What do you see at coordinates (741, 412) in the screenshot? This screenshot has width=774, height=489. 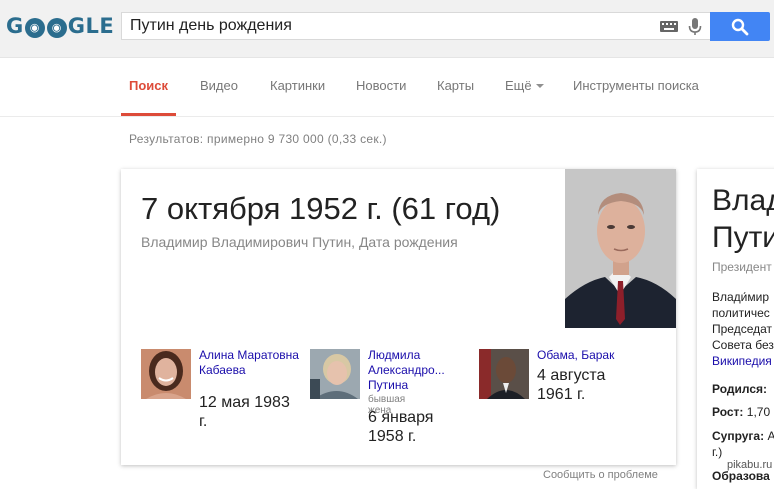 I see `fact-height: Рост: 1,70` at bounding box center [741, 412].